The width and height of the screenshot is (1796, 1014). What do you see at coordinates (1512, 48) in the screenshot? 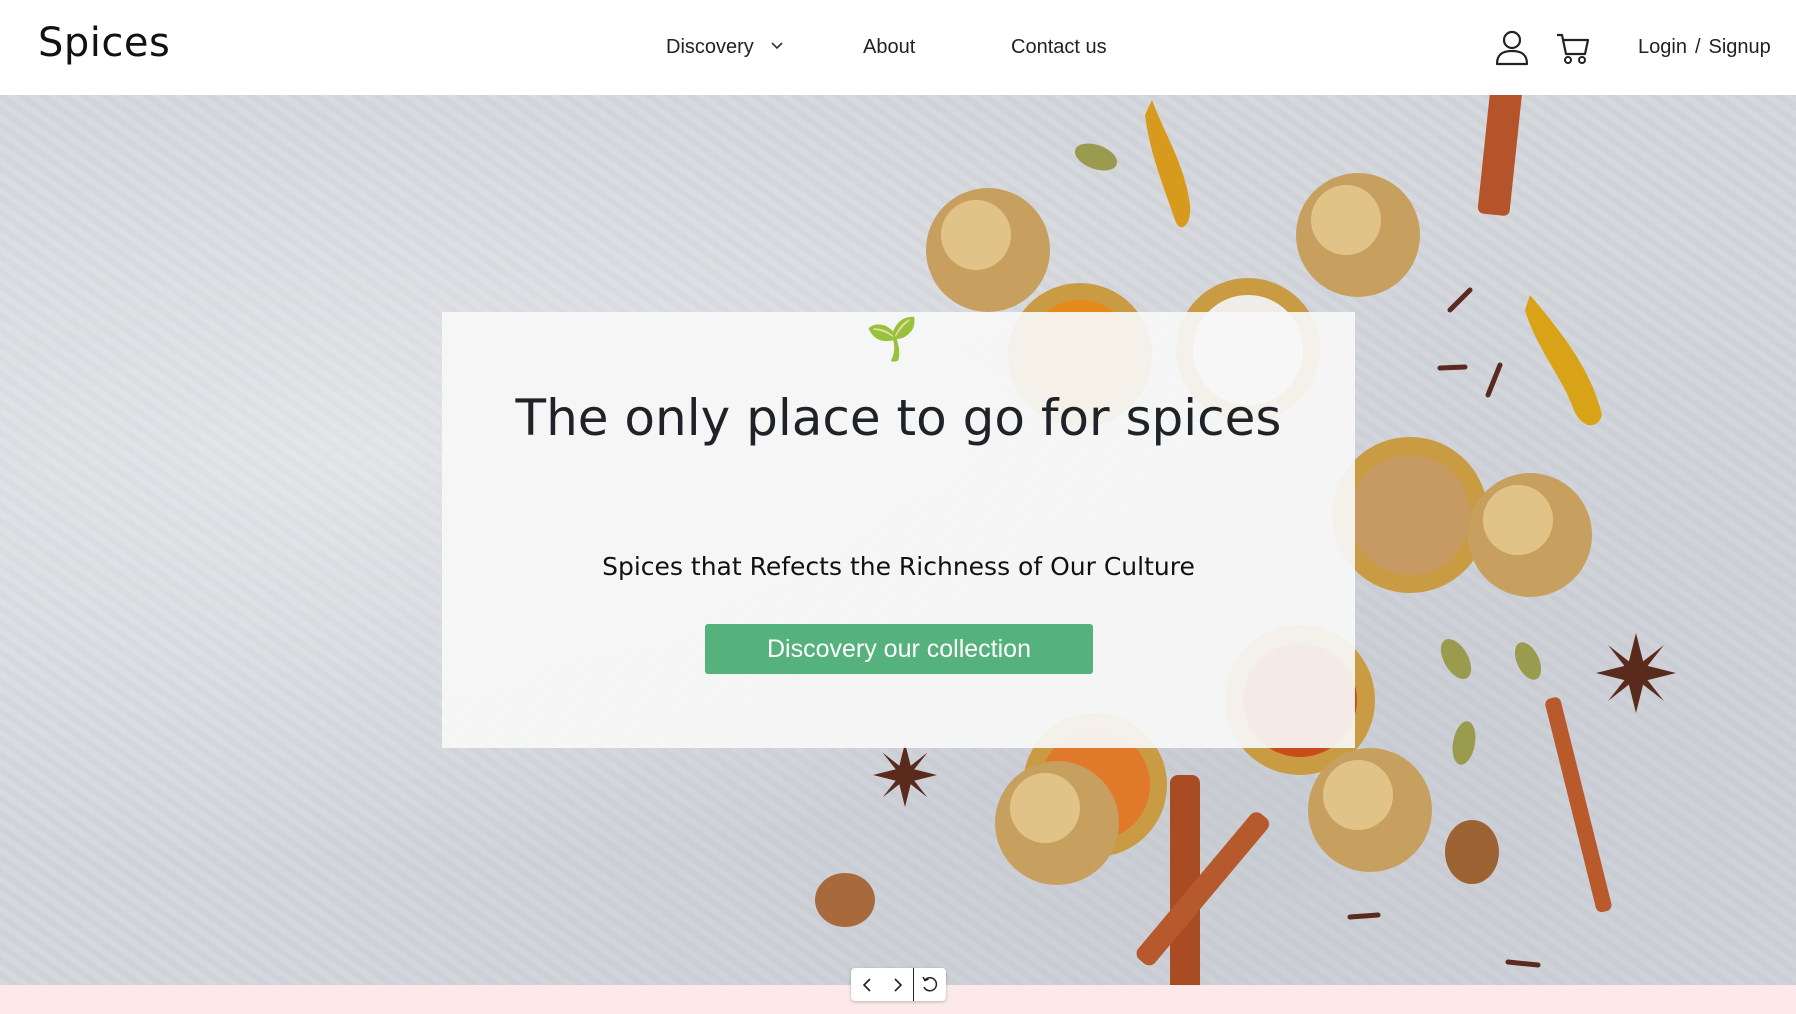
I see `user-icon` at bounding box center [1512, 48].